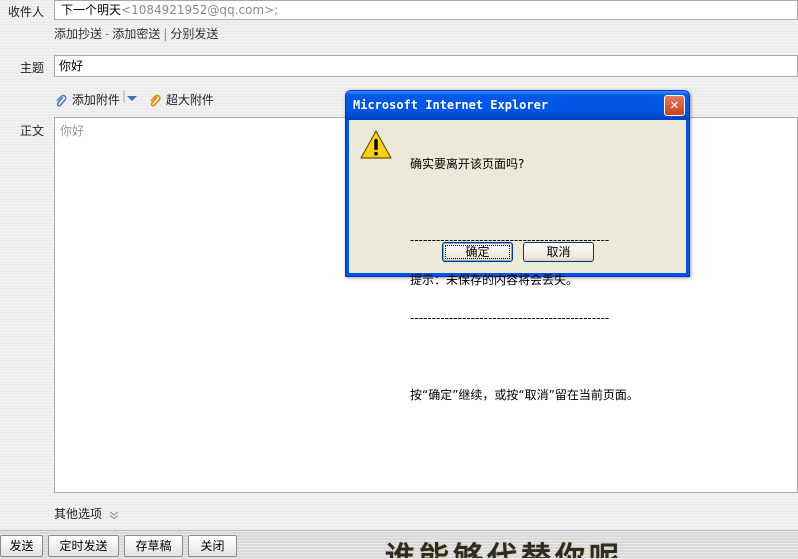  I want to click on separate-send-link: 分别发送, so click(194, 34).